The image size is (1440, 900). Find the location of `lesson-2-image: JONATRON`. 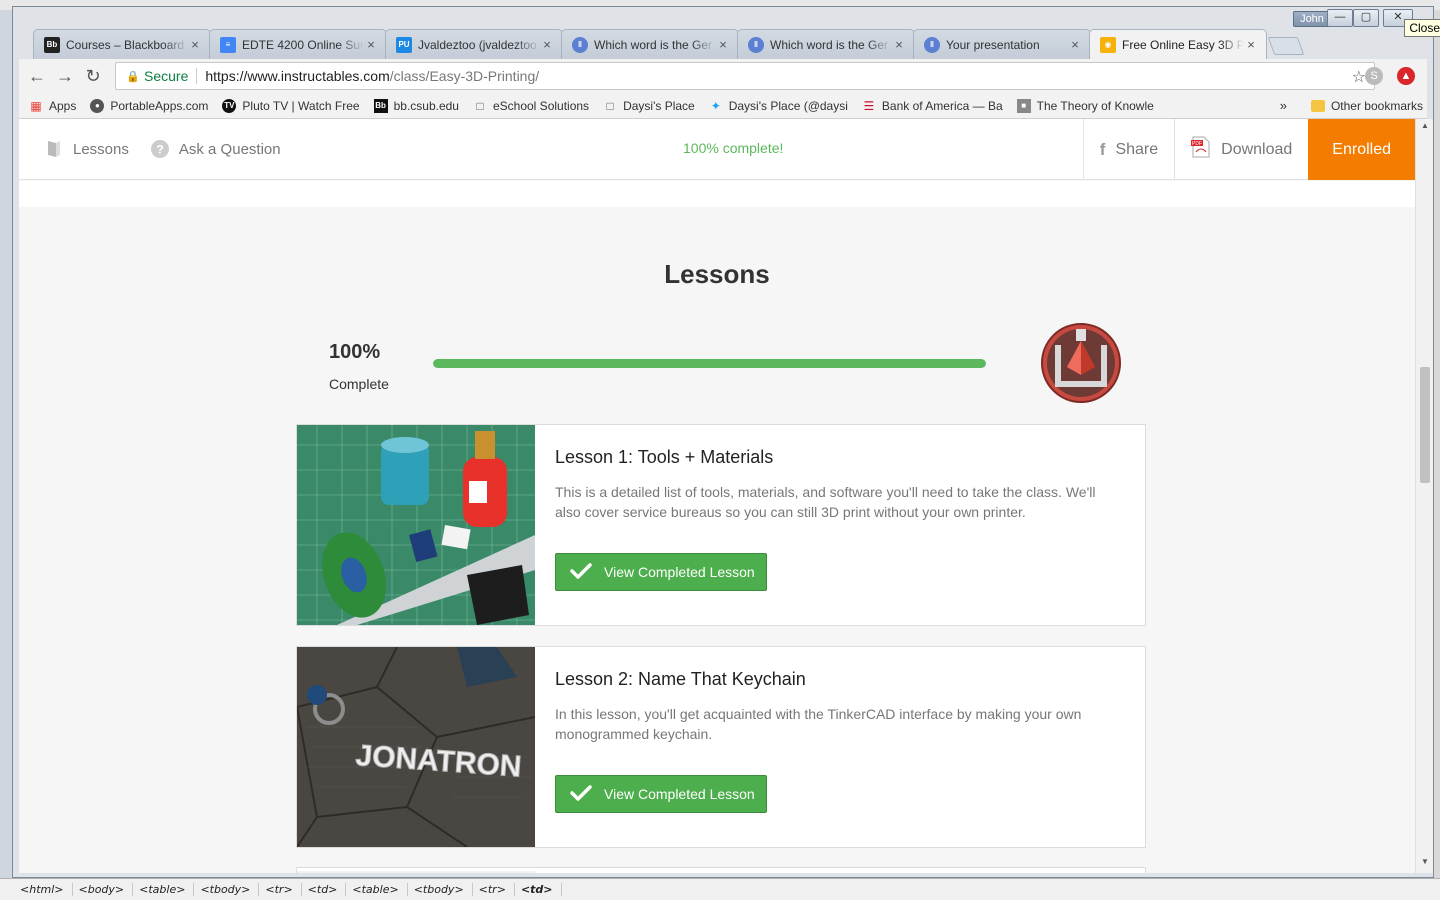

lesson-2-image: JONATRON is located at coordinates (416, 747).